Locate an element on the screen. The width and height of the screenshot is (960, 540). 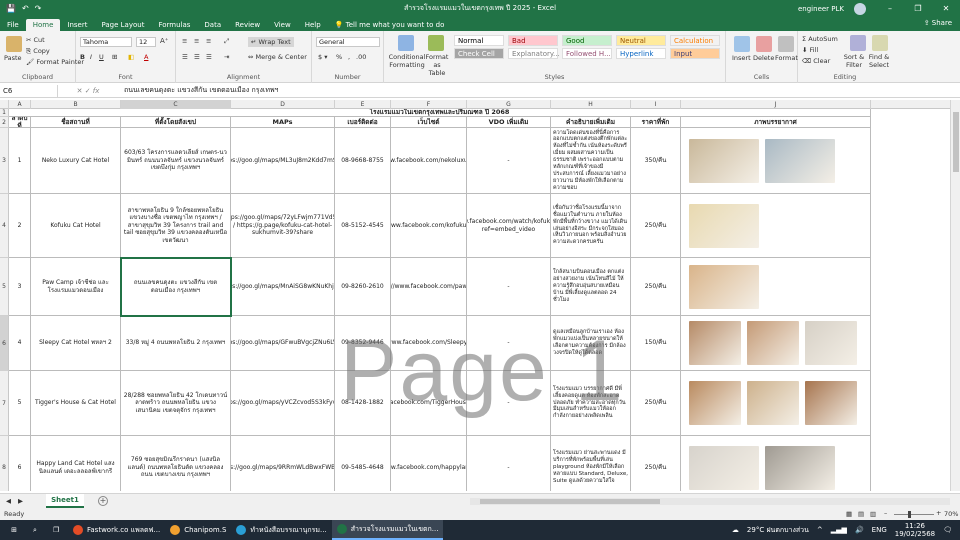
header-cell: ภาพบรรยากาศ is located at coordinates (776, 122).